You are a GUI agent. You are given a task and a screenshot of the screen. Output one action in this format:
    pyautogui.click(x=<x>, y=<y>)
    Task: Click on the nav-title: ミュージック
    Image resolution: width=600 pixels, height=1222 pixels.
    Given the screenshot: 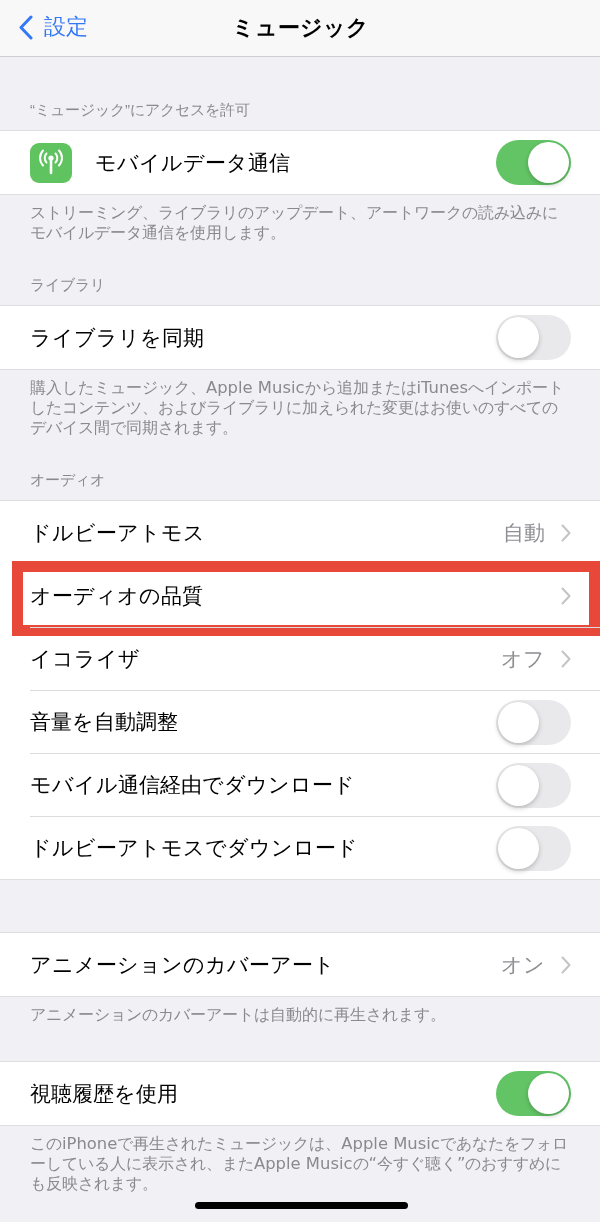 What is the action you would take?
    pyautogui.click(x=300, y=28)
    